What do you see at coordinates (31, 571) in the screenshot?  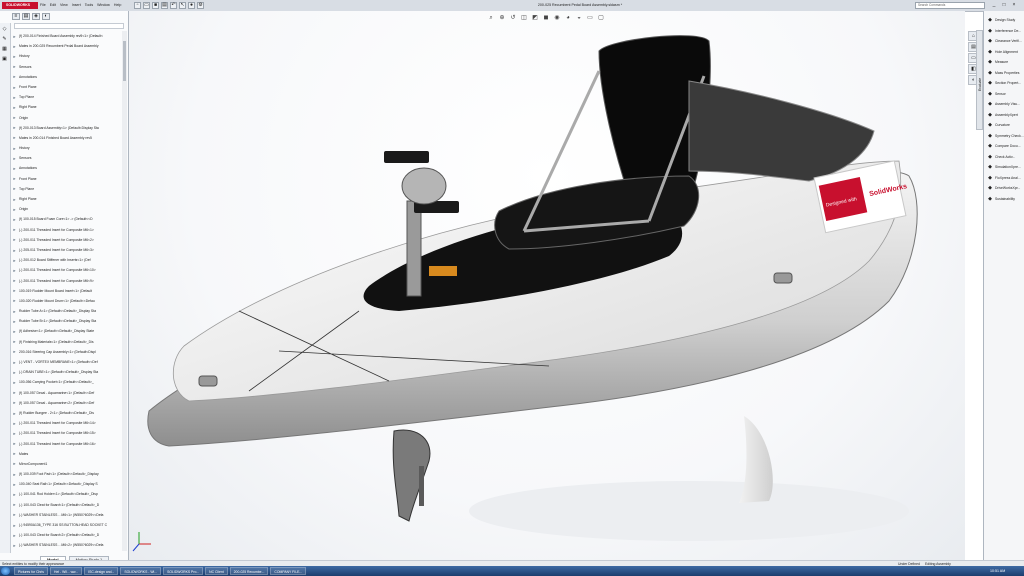 I see `taskbar-item: Pictures for Chris` at bounding box center [31, 571].